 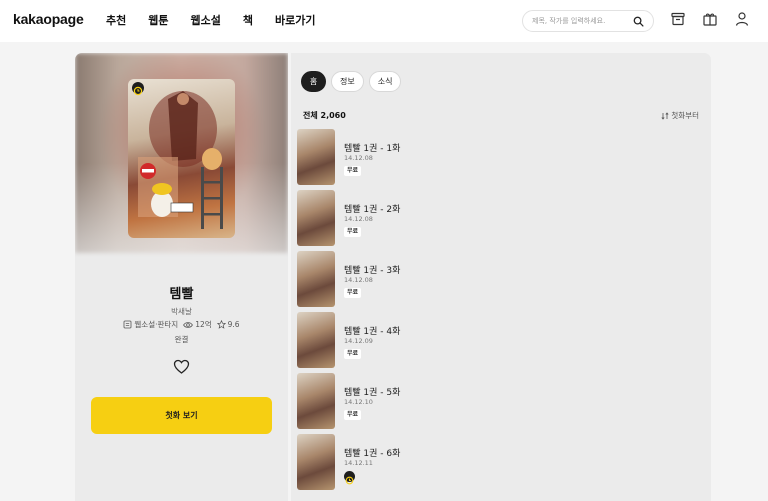 I want to click on heart-icon, so click(x=181, y=367).